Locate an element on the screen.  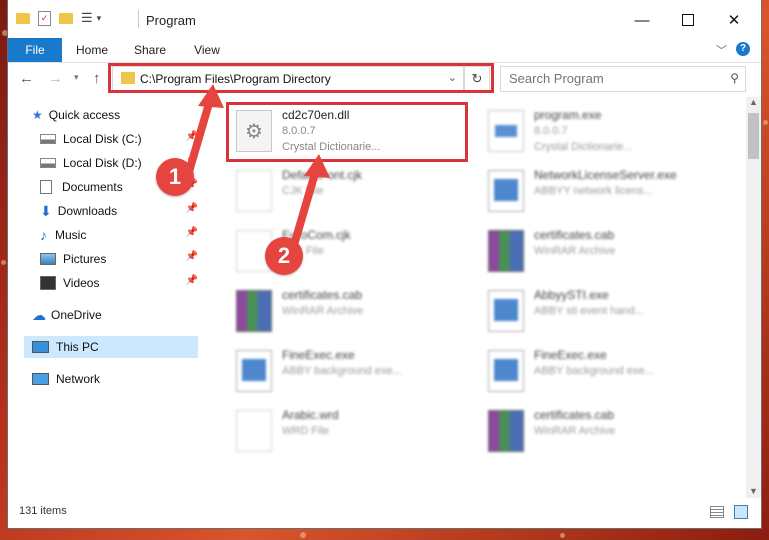
tab-file: File is located at coordinates (35, 50).